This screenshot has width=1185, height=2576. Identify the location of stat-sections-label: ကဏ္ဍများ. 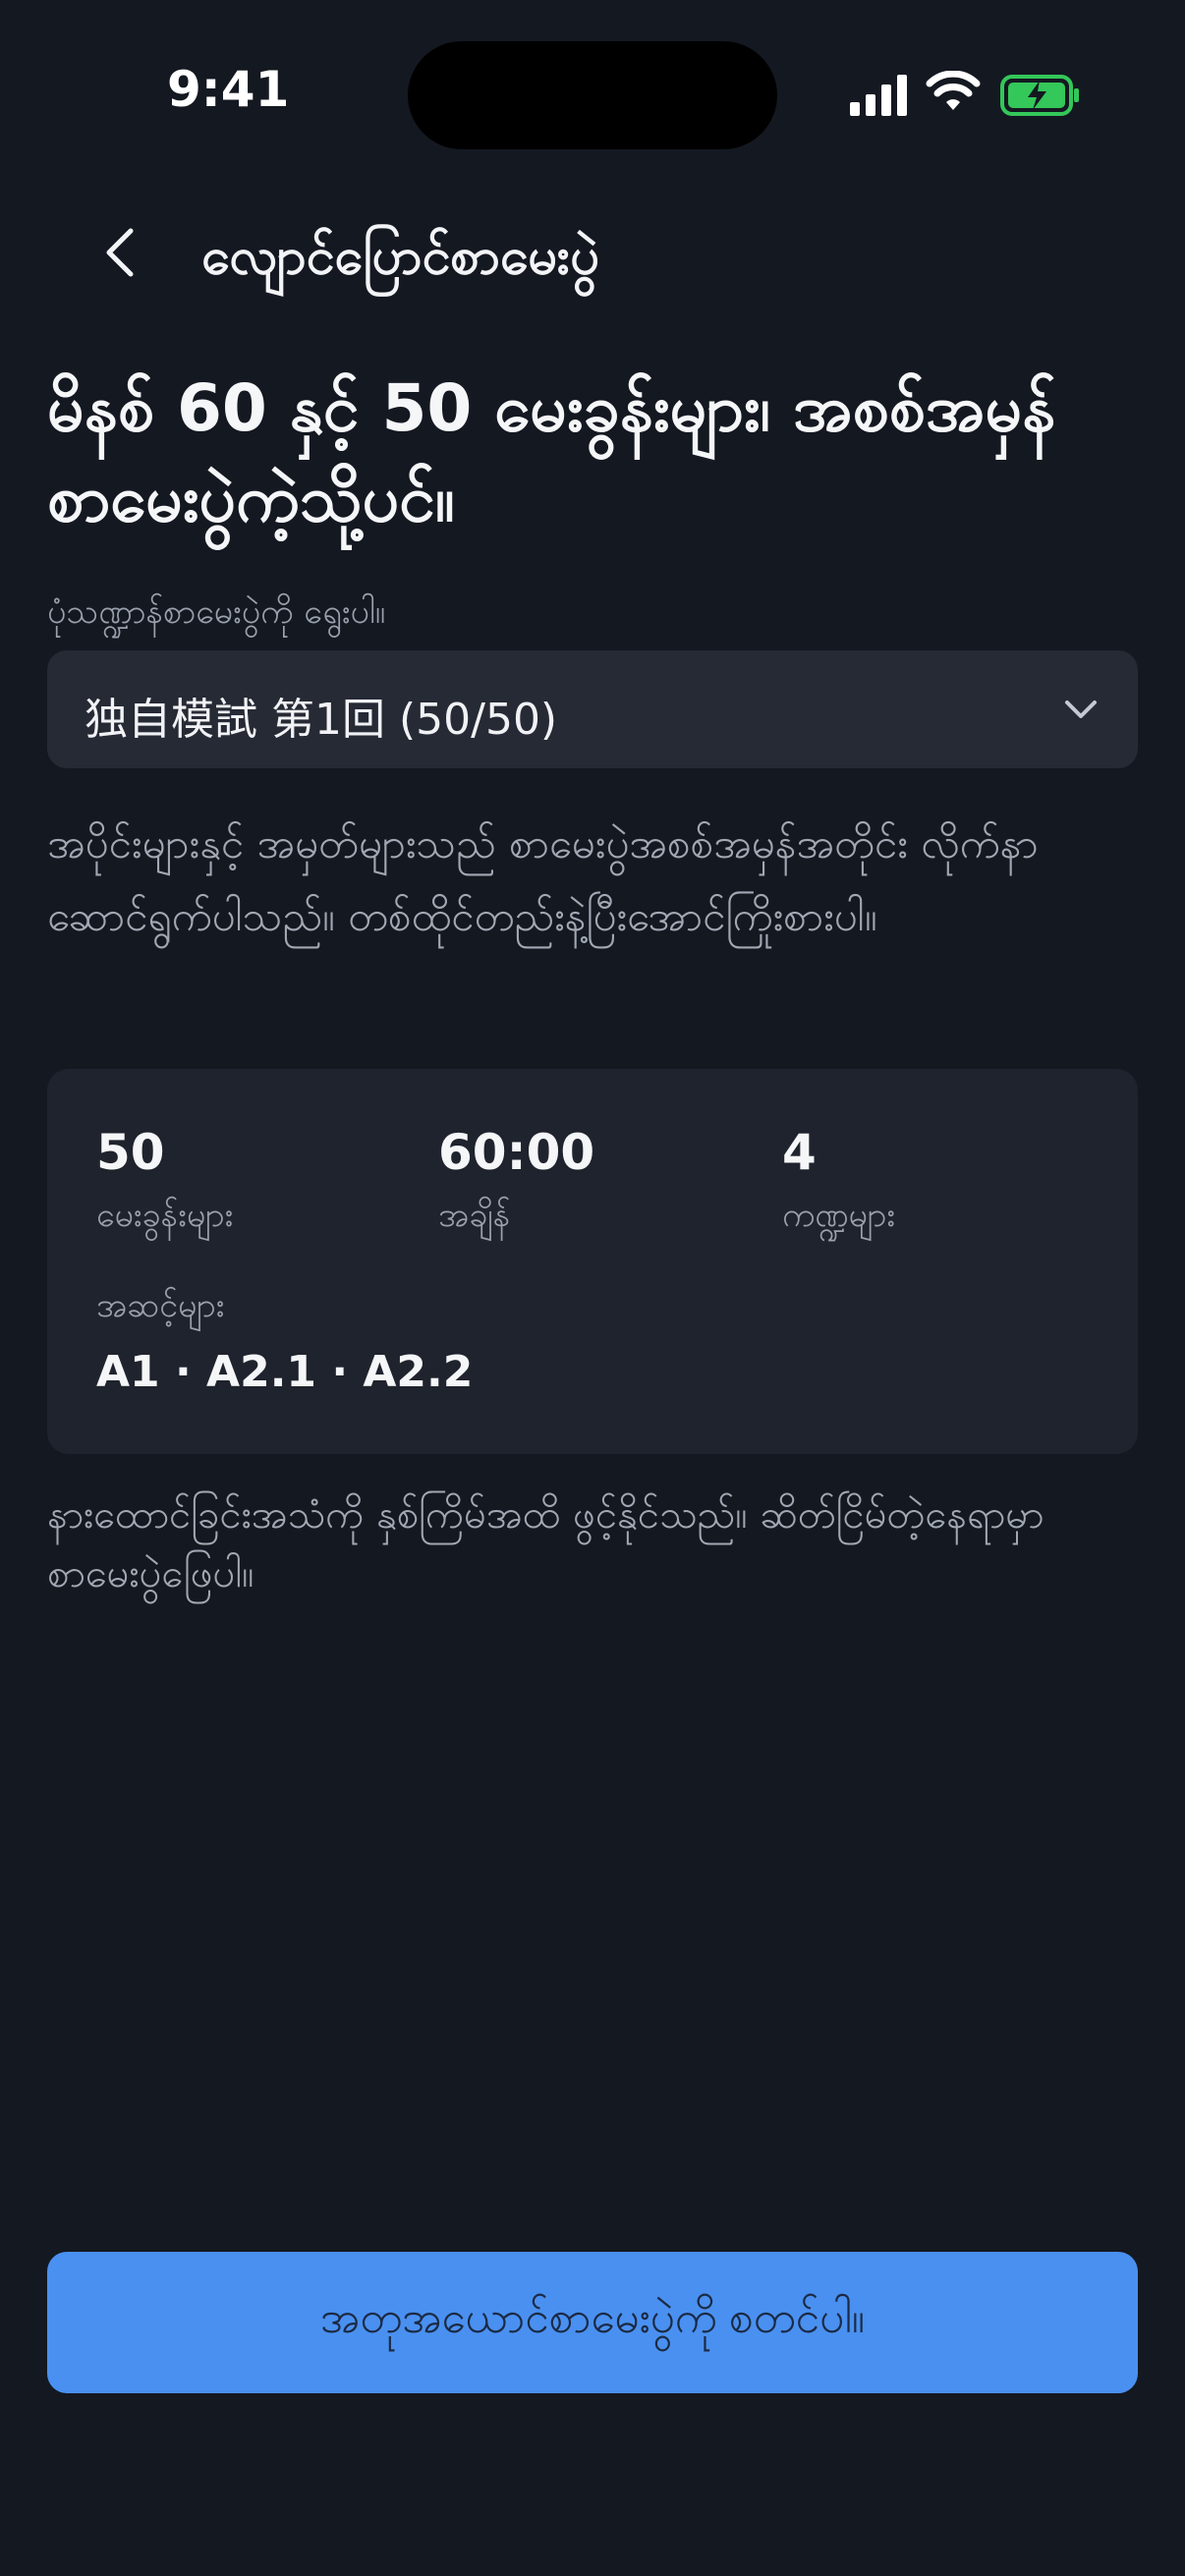
(839, 1215).